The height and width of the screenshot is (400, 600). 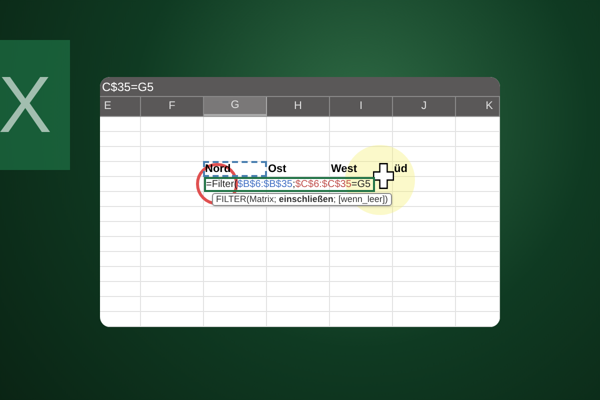 What do you see at coordinates (361, 169) in the screenshot?
I see `table-cell: West` at bounding box center [361, 169].